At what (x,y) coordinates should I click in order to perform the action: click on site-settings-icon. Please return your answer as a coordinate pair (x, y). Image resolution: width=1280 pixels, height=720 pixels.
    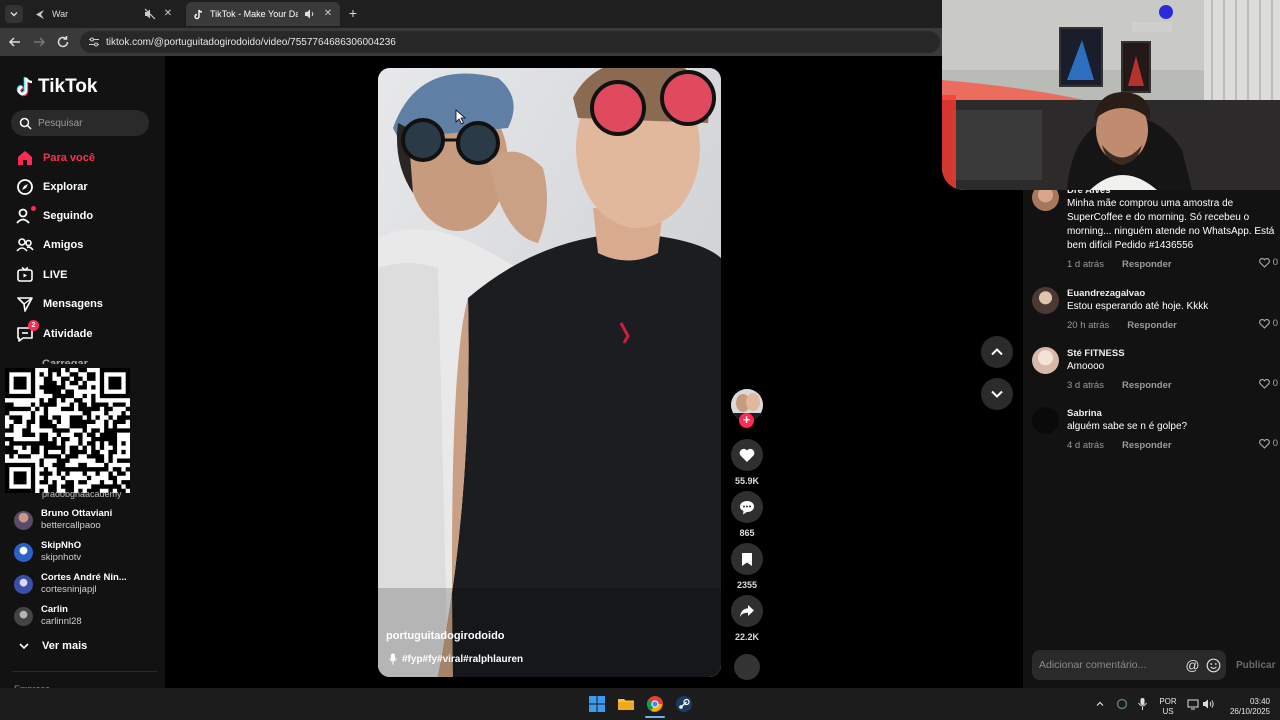
    Looking at the image, I should click on (94, 42).